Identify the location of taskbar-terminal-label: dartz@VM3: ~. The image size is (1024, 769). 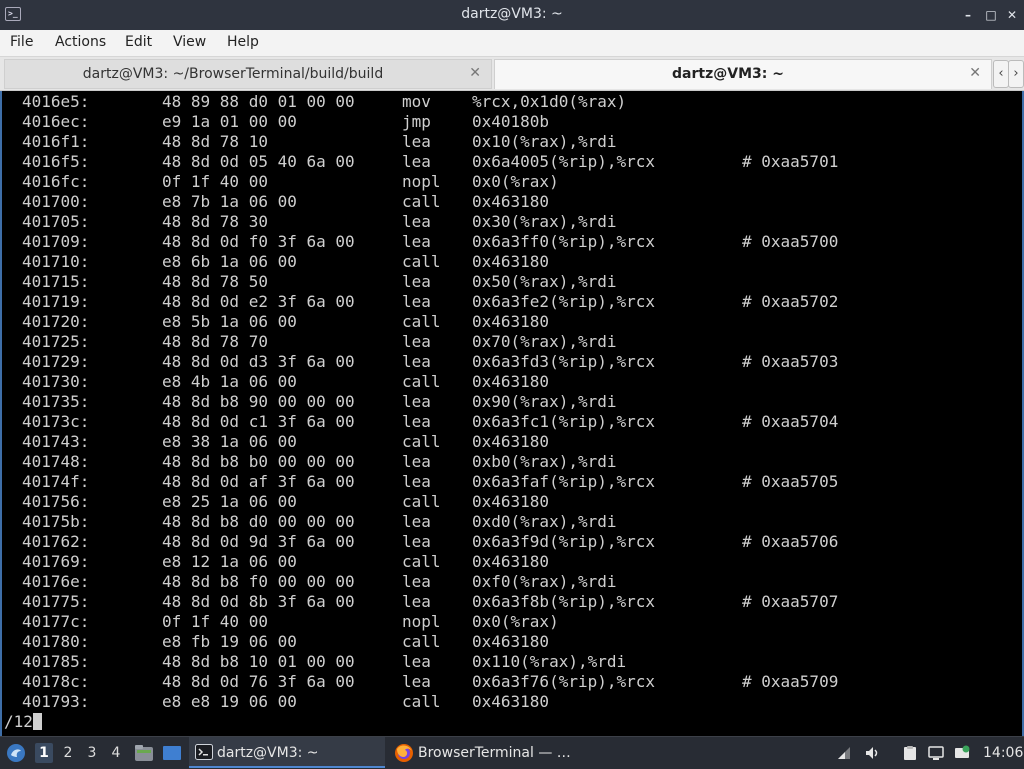
(268, 753).